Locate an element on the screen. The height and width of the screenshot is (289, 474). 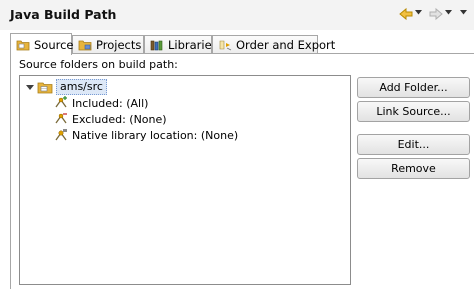
forward-arrow-icon is located at coordinates (436, 14).